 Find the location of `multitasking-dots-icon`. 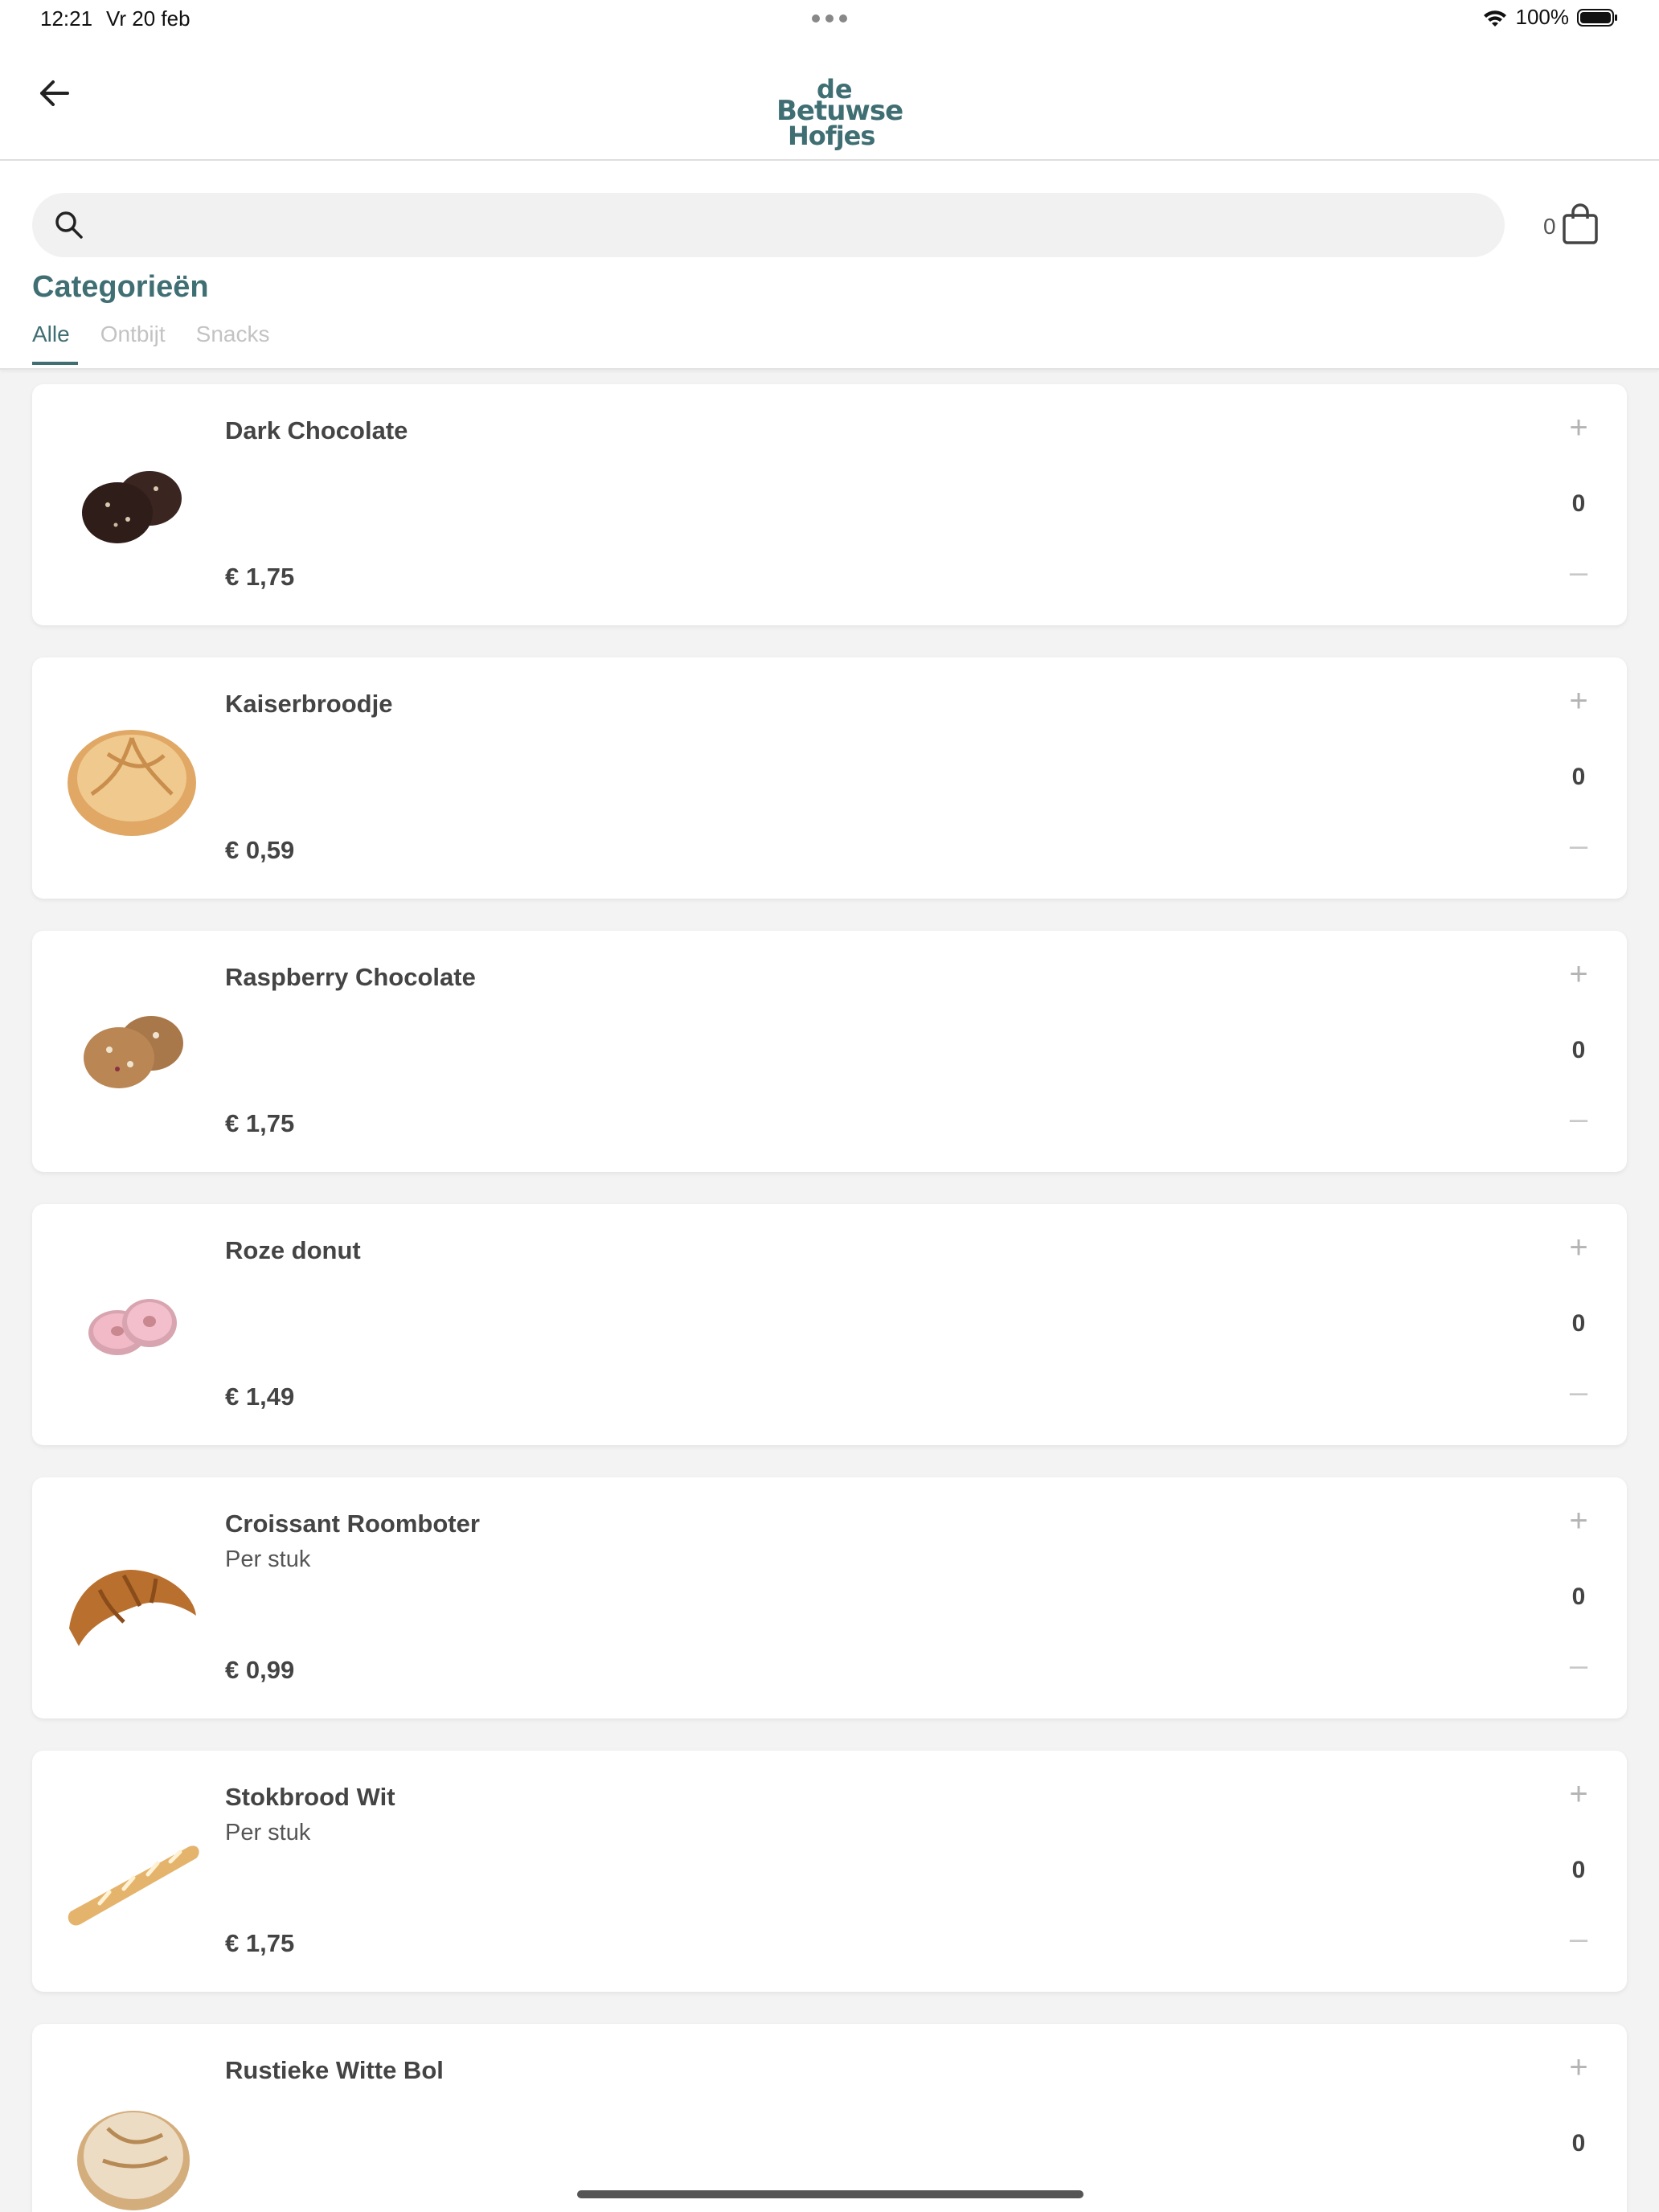

multitasking-dots-icon is located at coordinates (829, 18).